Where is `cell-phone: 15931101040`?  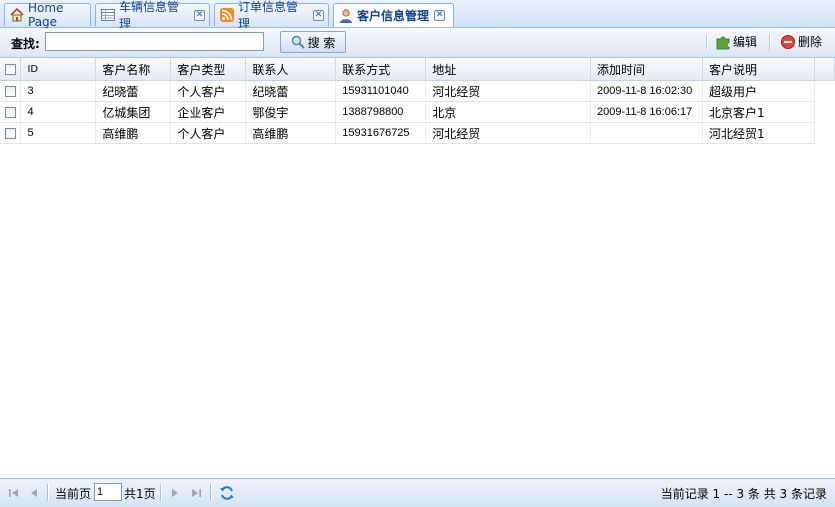 cell-phone: 15931101040 is located at coordinates (381, 91).